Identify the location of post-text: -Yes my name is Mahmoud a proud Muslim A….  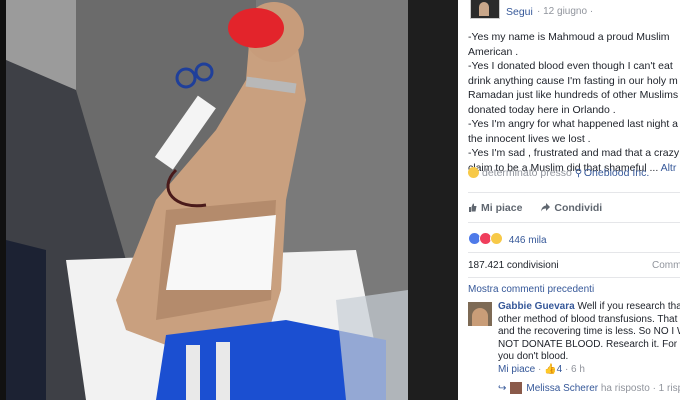
(574, 102).